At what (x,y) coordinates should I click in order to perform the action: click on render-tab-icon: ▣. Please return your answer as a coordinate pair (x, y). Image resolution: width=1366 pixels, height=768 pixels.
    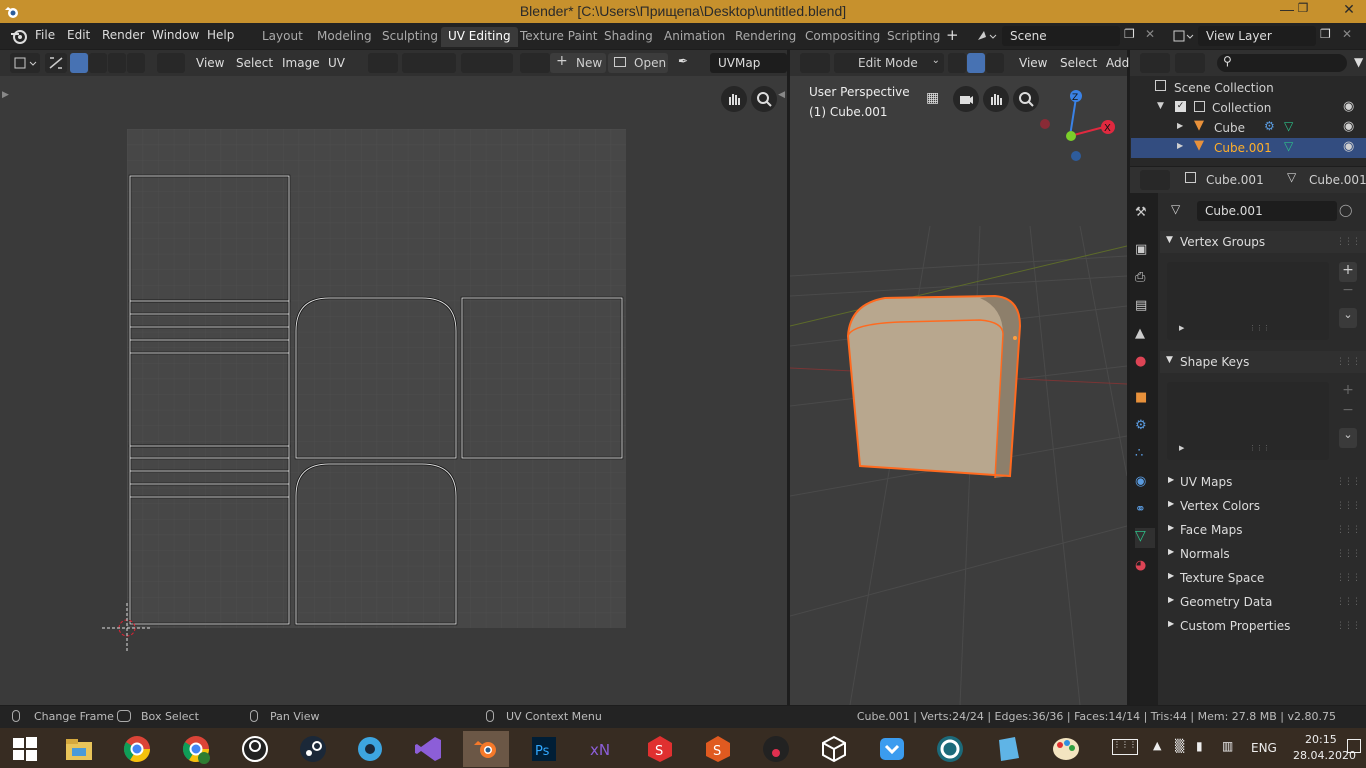
    Looking at the image, I should click on (1145, 252).